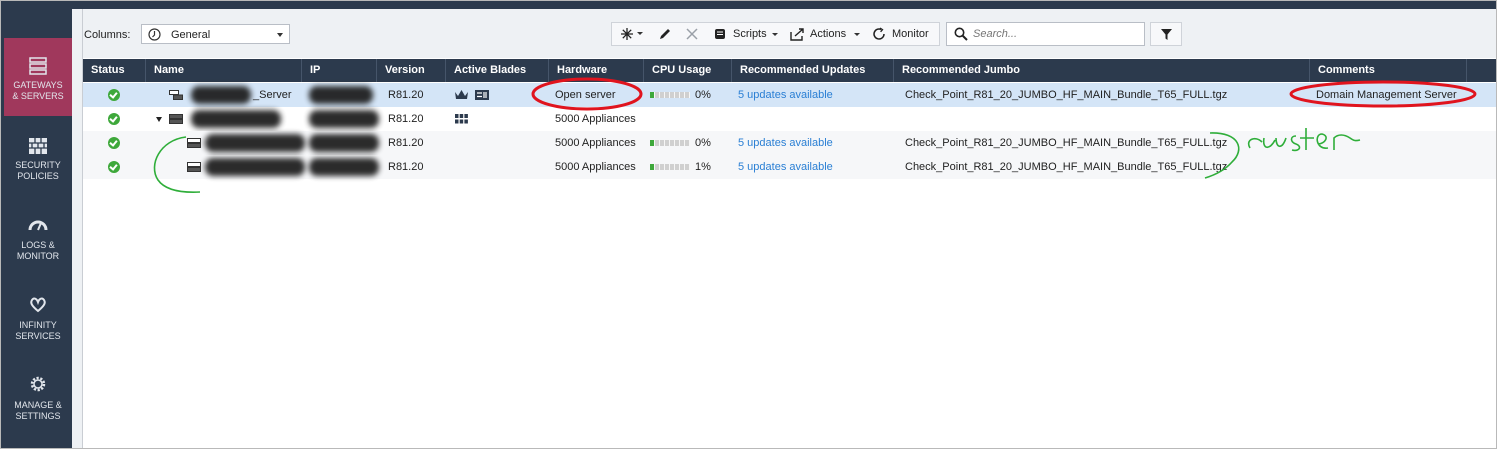  I want to click on view-icon, so click(154, 34).